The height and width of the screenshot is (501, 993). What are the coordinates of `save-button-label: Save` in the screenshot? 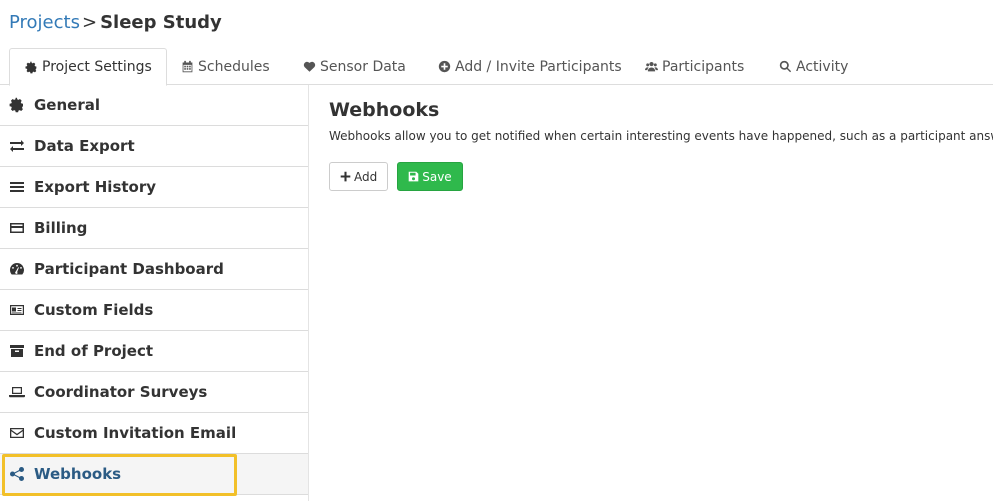 It's located at (437, 176).